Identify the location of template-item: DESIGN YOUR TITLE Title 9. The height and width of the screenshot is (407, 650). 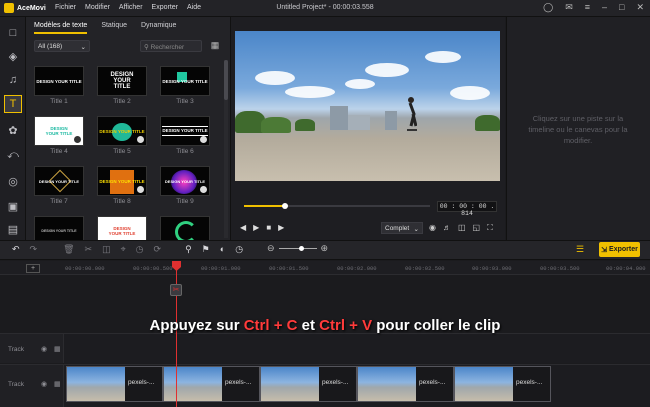
(185, 187).